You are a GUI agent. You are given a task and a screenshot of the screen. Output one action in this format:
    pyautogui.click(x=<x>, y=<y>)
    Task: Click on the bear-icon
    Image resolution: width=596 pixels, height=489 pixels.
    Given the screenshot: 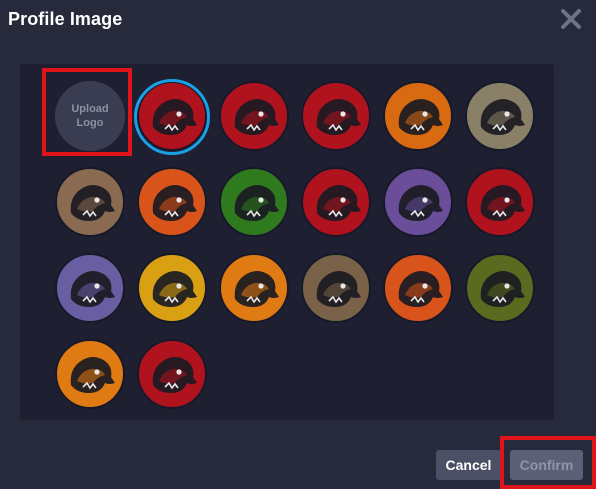 What is the action you would take?
    pyautogui.click(x=172, y=202)
    